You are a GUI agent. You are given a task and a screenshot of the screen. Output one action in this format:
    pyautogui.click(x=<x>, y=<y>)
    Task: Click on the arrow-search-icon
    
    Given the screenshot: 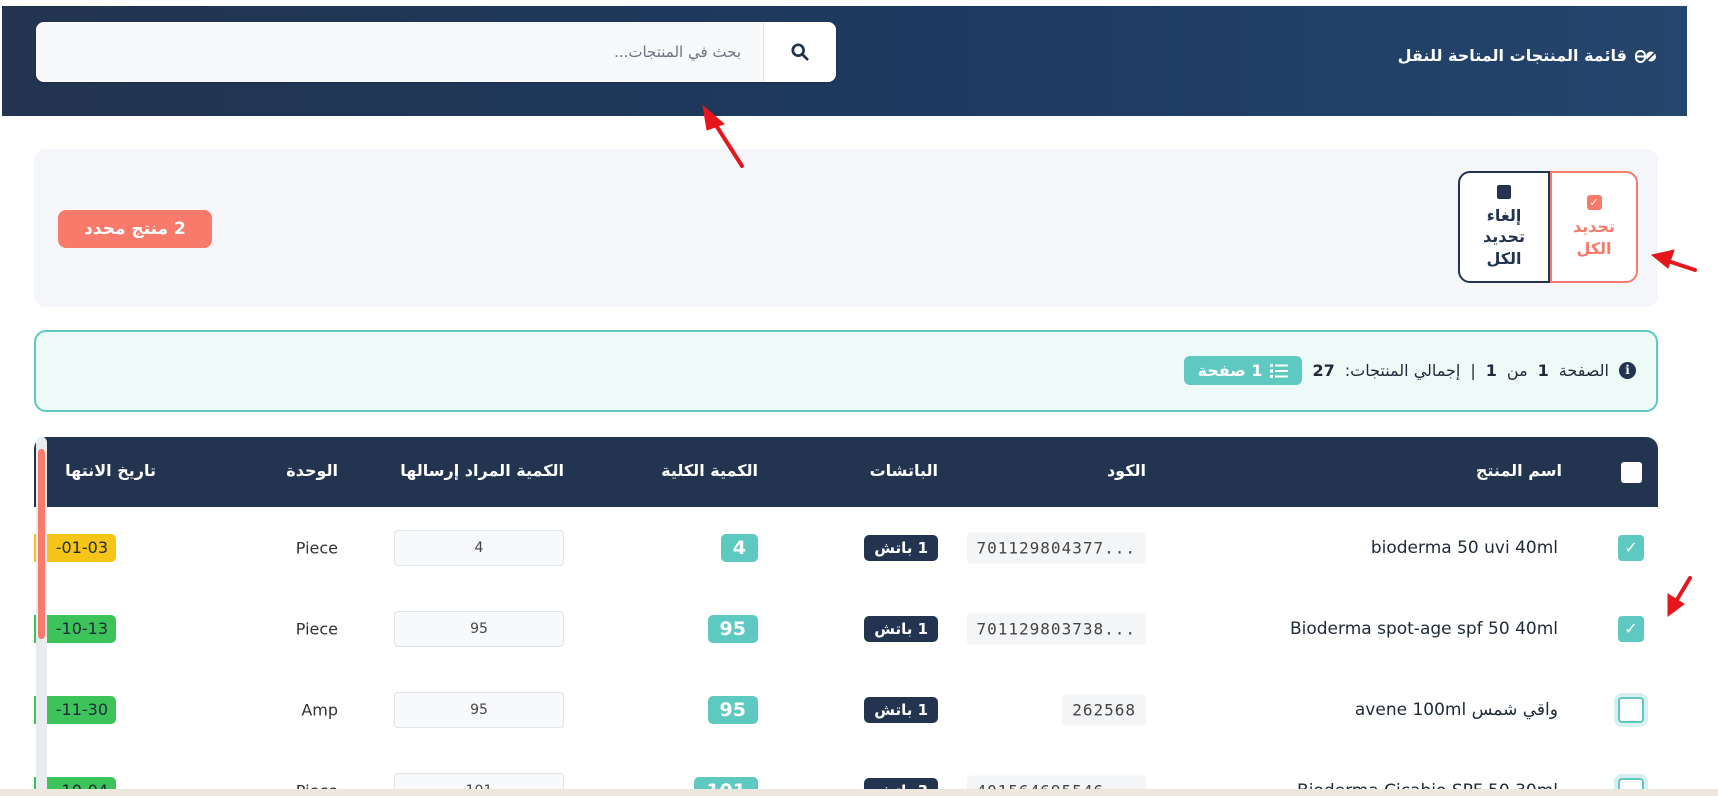 What is the action you would take?
    pyautogui.click(x=723, y=136)
    